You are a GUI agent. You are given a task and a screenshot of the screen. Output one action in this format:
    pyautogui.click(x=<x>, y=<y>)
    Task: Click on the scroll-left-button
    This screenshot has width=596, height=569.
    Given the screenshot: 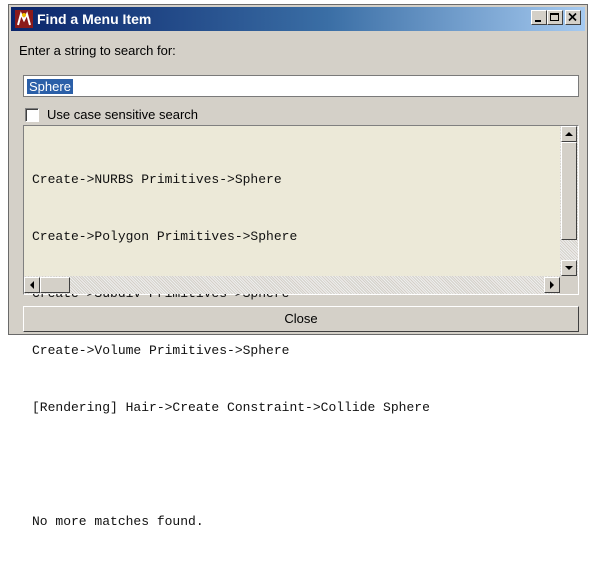 What is the action you would take?
    pyautogui.click(x=32, y=285)
    